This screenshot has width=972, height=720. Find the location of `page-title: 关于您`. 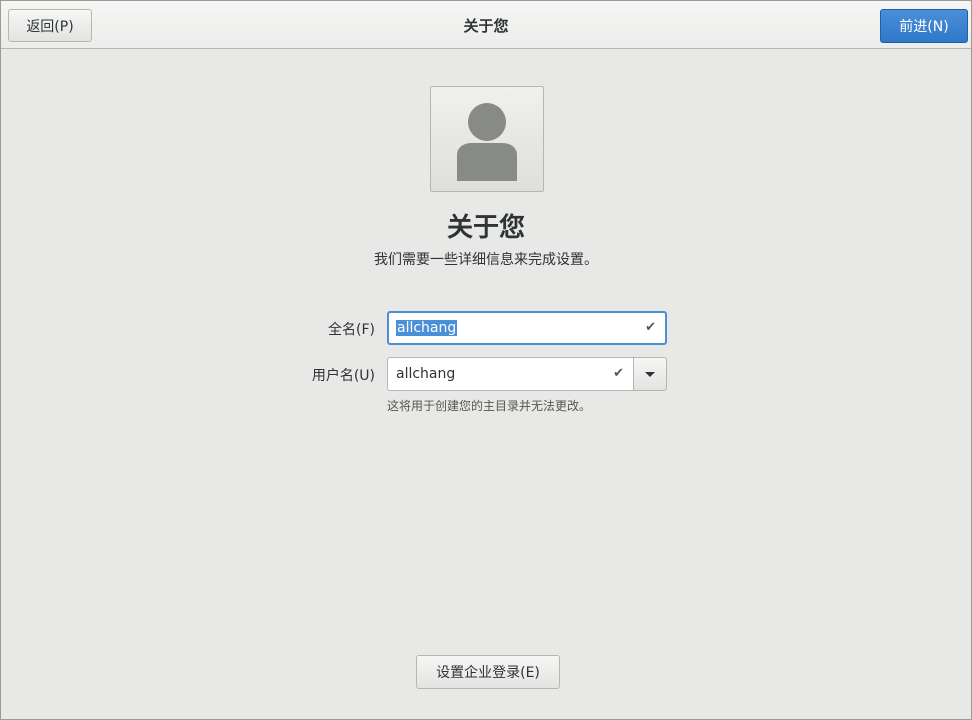

page-title: 关于您 is located at coordinates (485, 228).